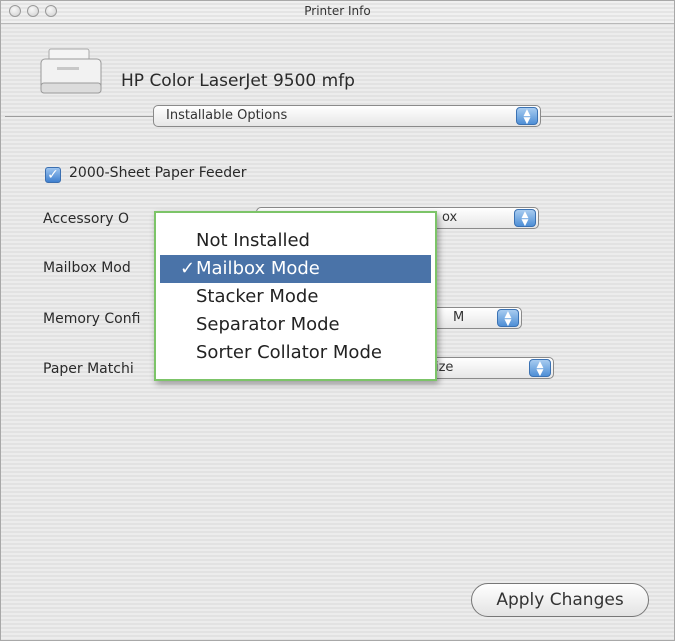 This screenshot has height=641, width=675. What do you see at coordinates (71, 71) in the screenshot?
I see `printer-icon` at bounding box center [71, 71].